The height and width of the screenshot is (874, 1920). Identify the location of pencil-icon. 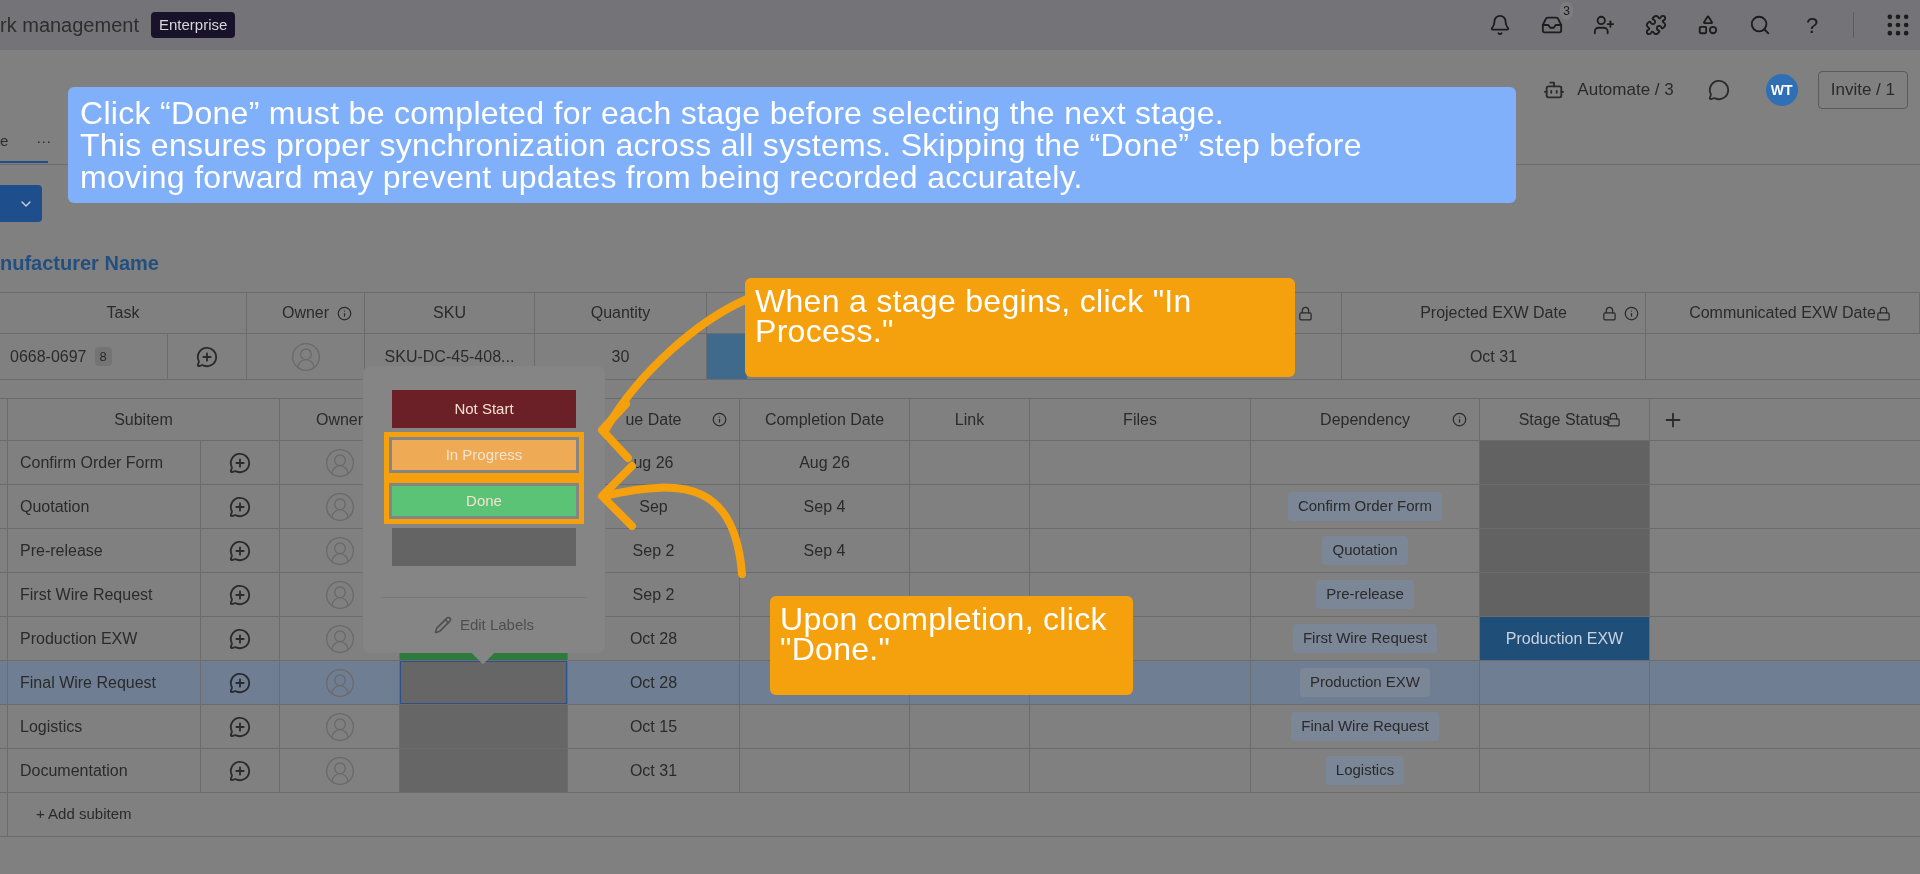
(442, 625).